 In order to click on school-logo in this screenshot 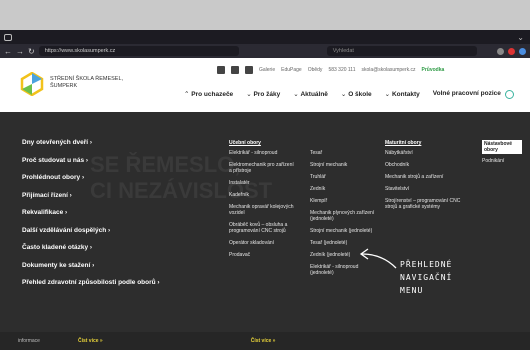, I will do `click(32, 84)`.